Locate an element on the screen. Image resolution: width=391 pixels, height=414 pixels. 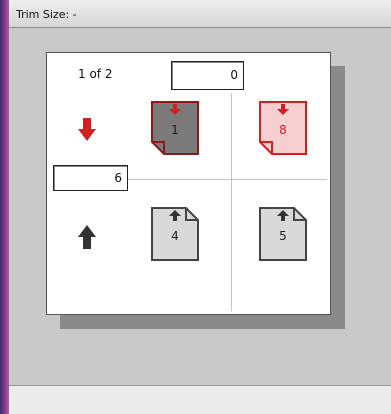
horizontal-fold-line is located at coordinates (225, 179).